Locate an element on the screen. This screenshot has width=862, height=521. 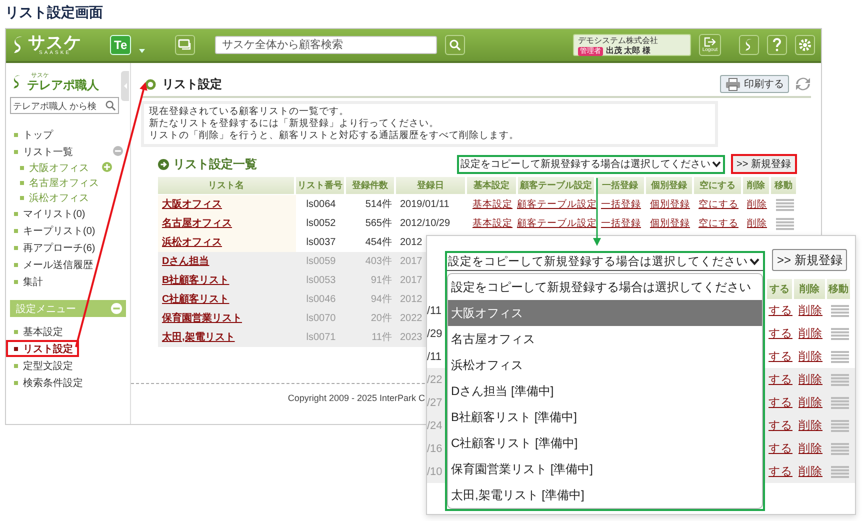
sidebar-item: リスト一覧 is located at coordinates (68, 151).